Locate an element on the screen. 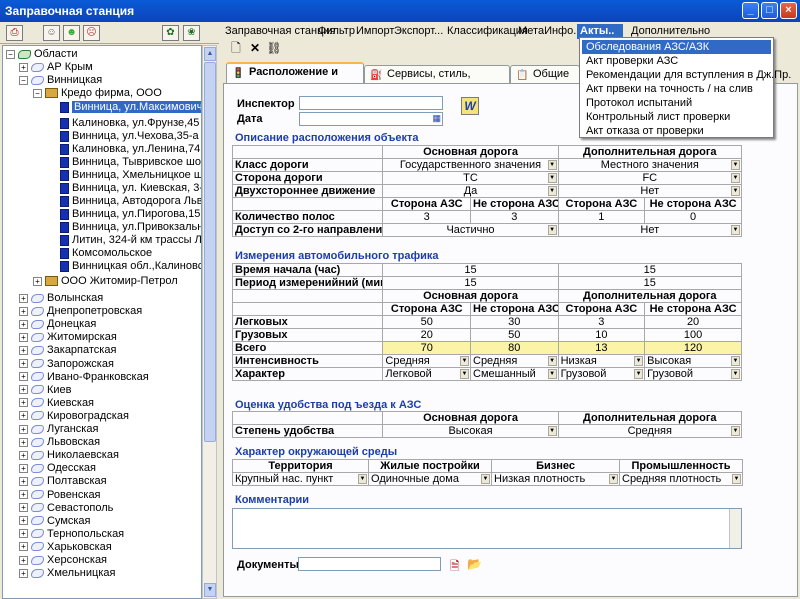  collapse-icon: − is located at coordinates (10, 54).